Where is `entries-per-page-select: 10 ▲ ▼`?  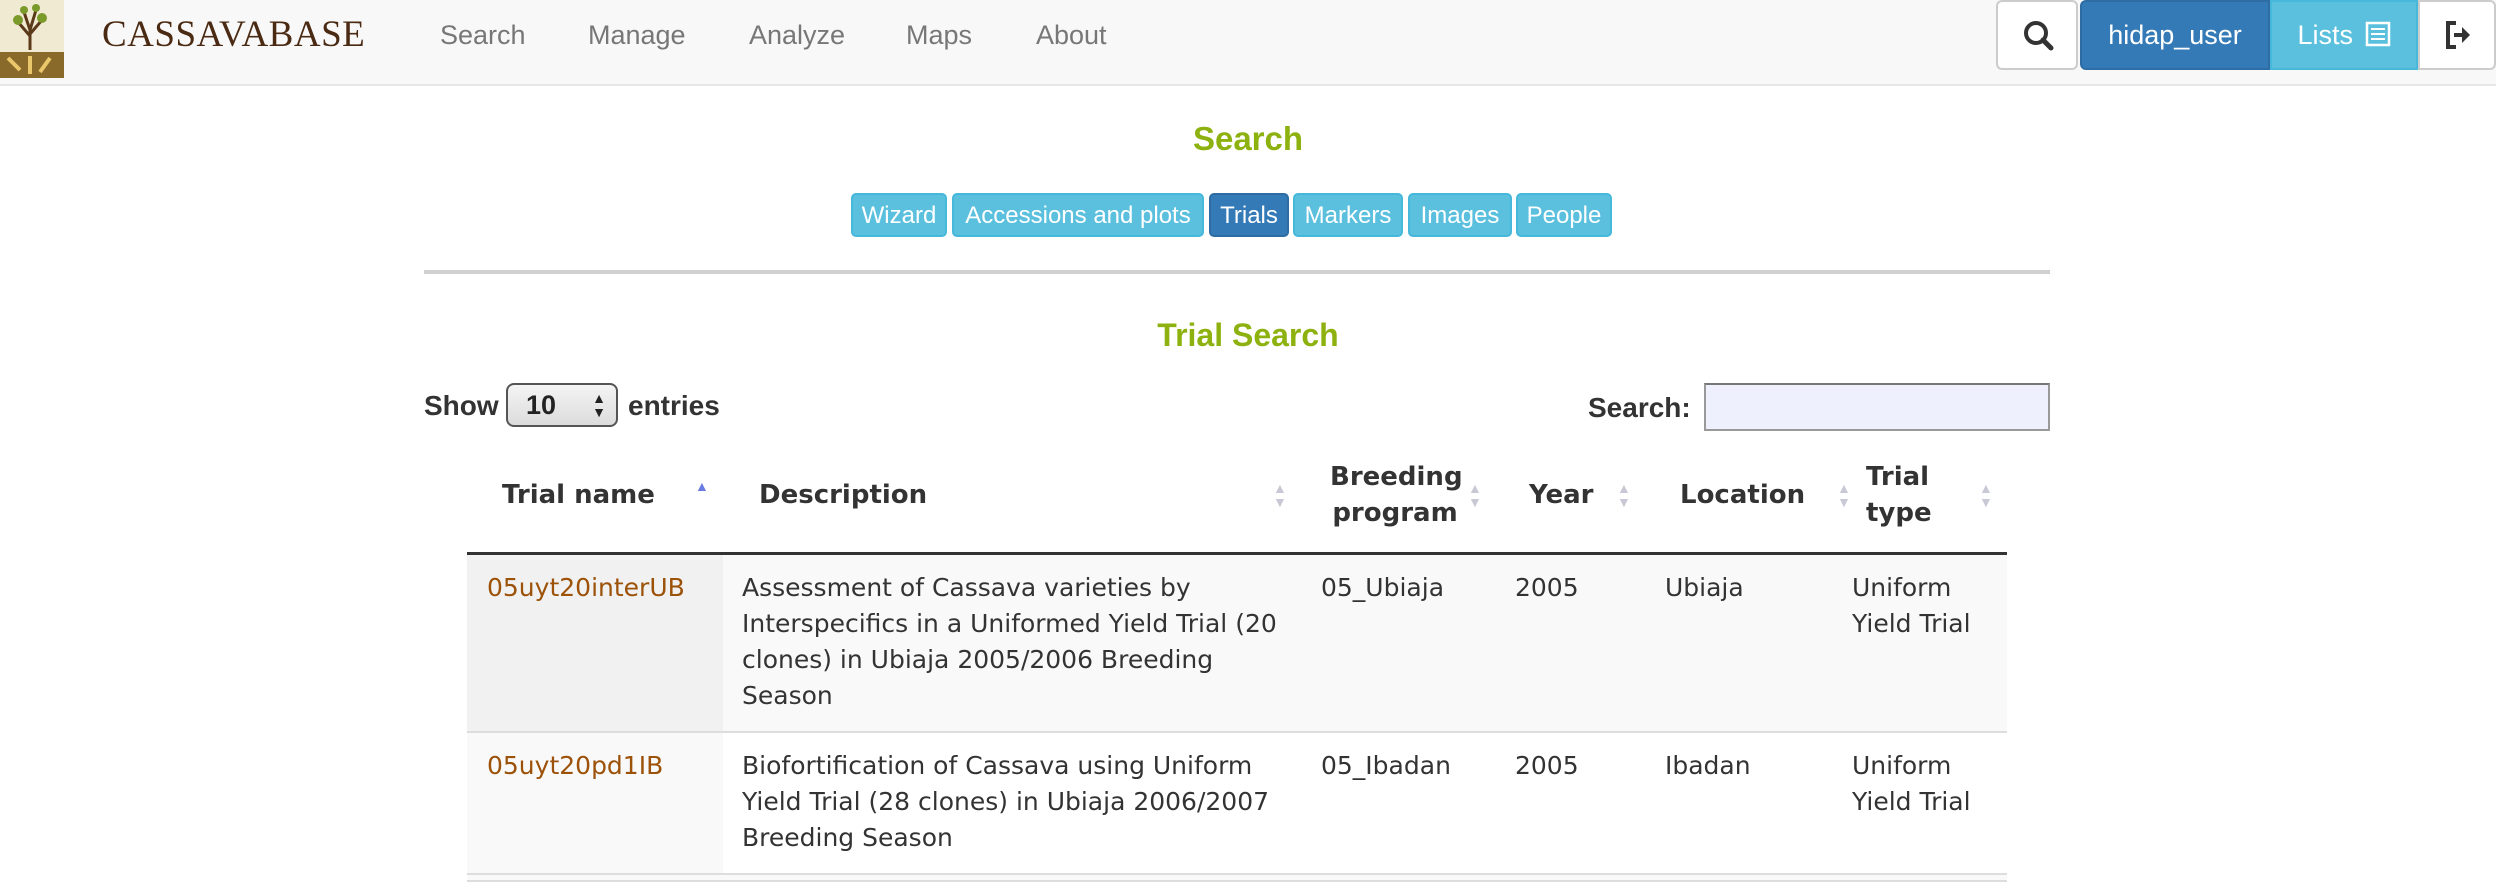 entries-per-page-select: 10 ▲ ▼ is located at coordinates (562, 405).